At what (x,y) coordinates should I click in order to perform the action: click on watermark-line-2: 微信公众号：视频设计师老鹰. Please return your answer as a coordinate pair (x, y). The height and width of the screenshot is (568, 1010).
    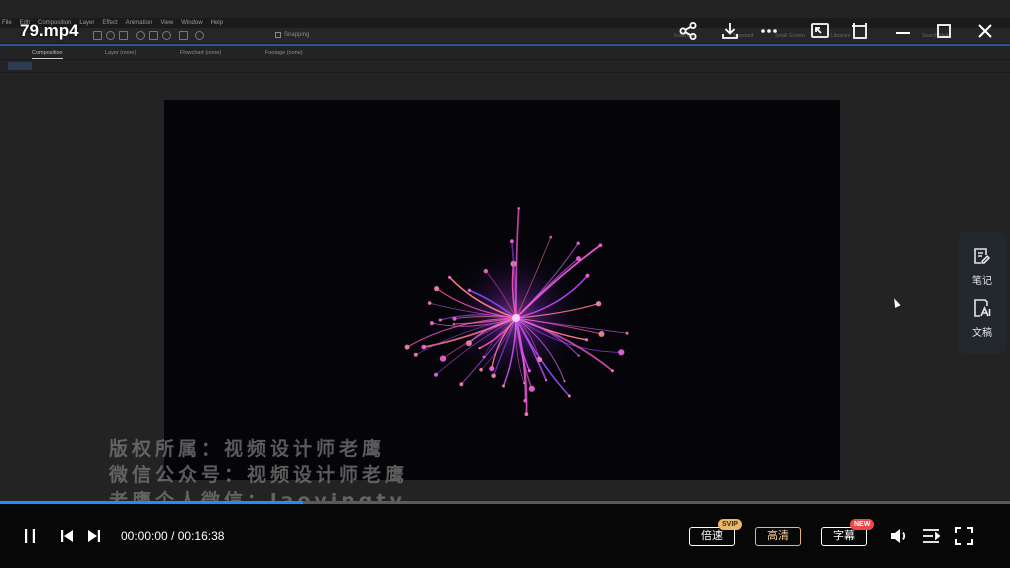
    Looking at the image, I should click on (259, 475).